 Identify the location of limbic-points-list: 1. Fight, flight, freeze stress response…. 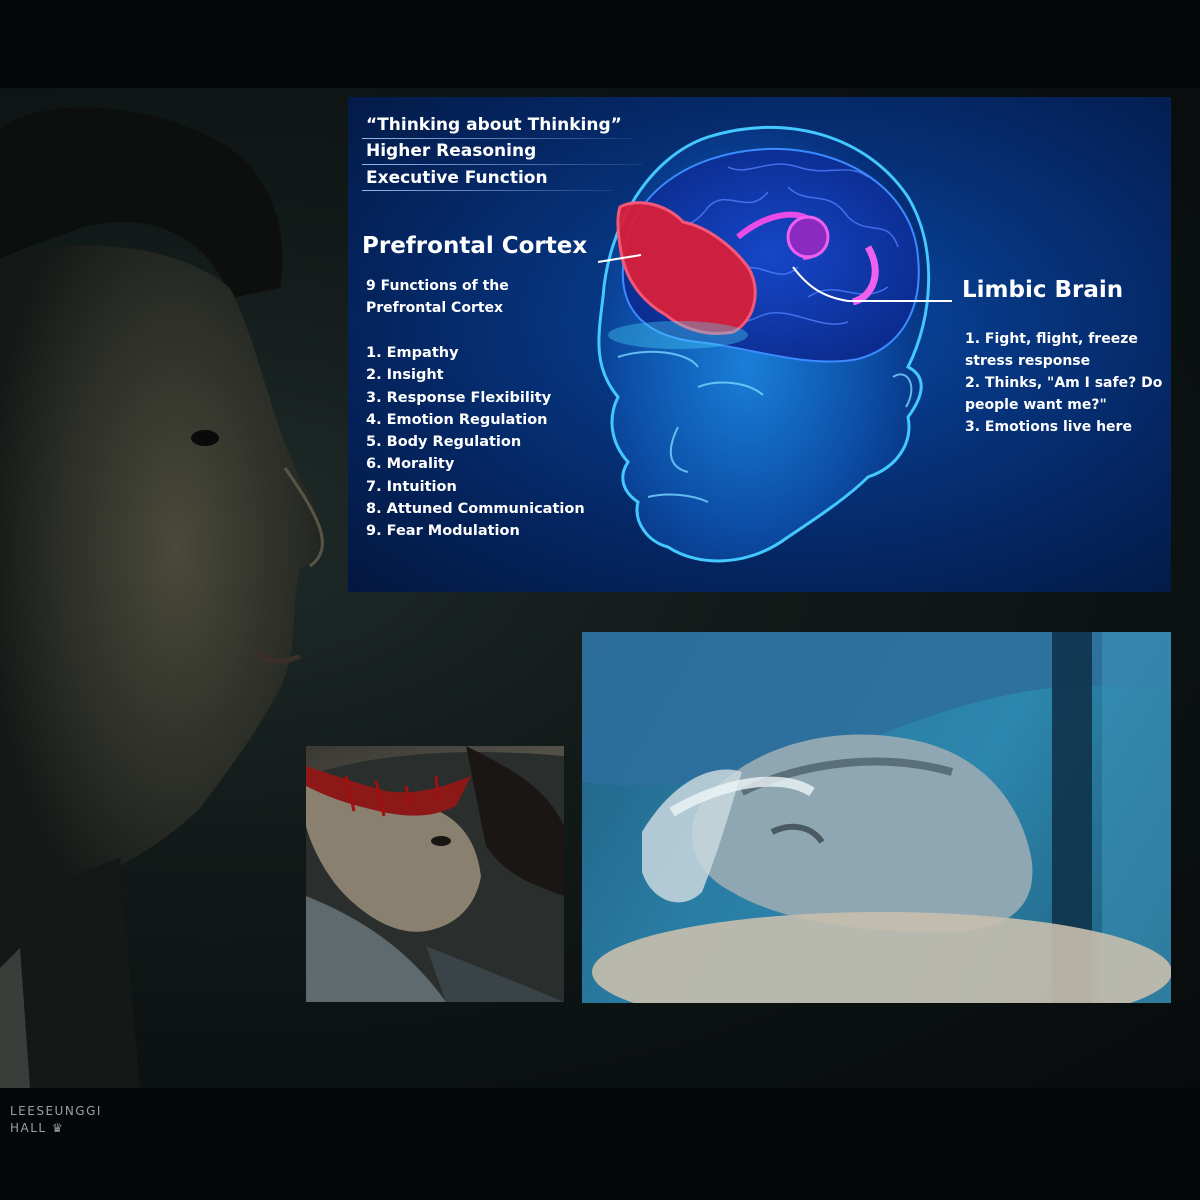
(1068, 383).